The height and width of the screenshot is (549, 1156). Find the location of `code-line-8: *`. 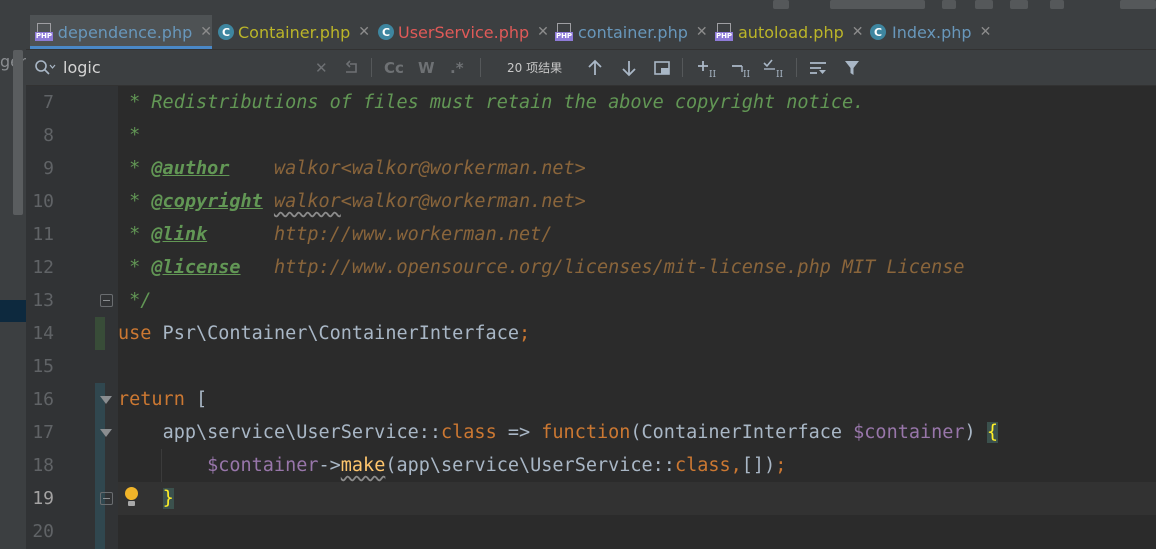

code-line-8: * is located at coordinates (129, 135).